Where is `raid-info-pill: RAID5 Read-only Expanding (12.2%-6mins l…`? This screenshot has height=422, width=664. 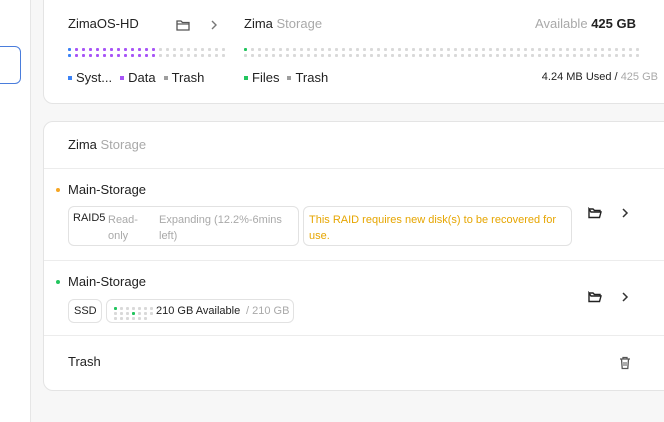 raid-info-pill: RAID5 Read-only Expanding (12.2%-6mins l… is located at coordinates (183, 226).